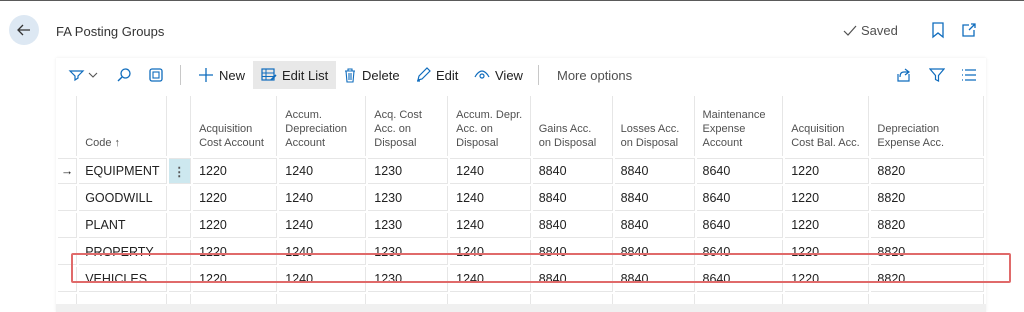  I want to click on list-icon, so click(969, 75).